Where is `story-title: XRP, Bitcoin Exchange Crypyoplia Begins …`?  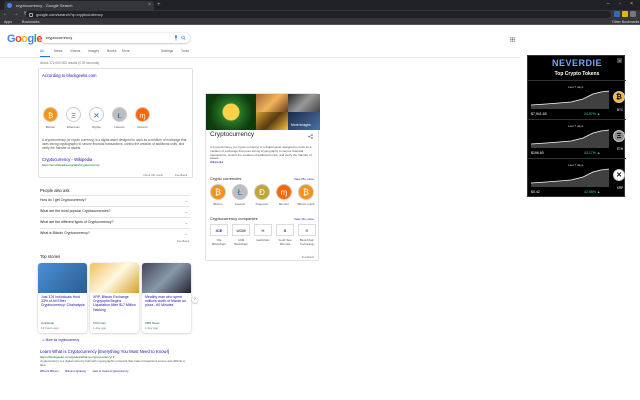
story-title: XRP, Bitcoin Exchange Crypyoplia Begins … is located at coordinates (114, 303).